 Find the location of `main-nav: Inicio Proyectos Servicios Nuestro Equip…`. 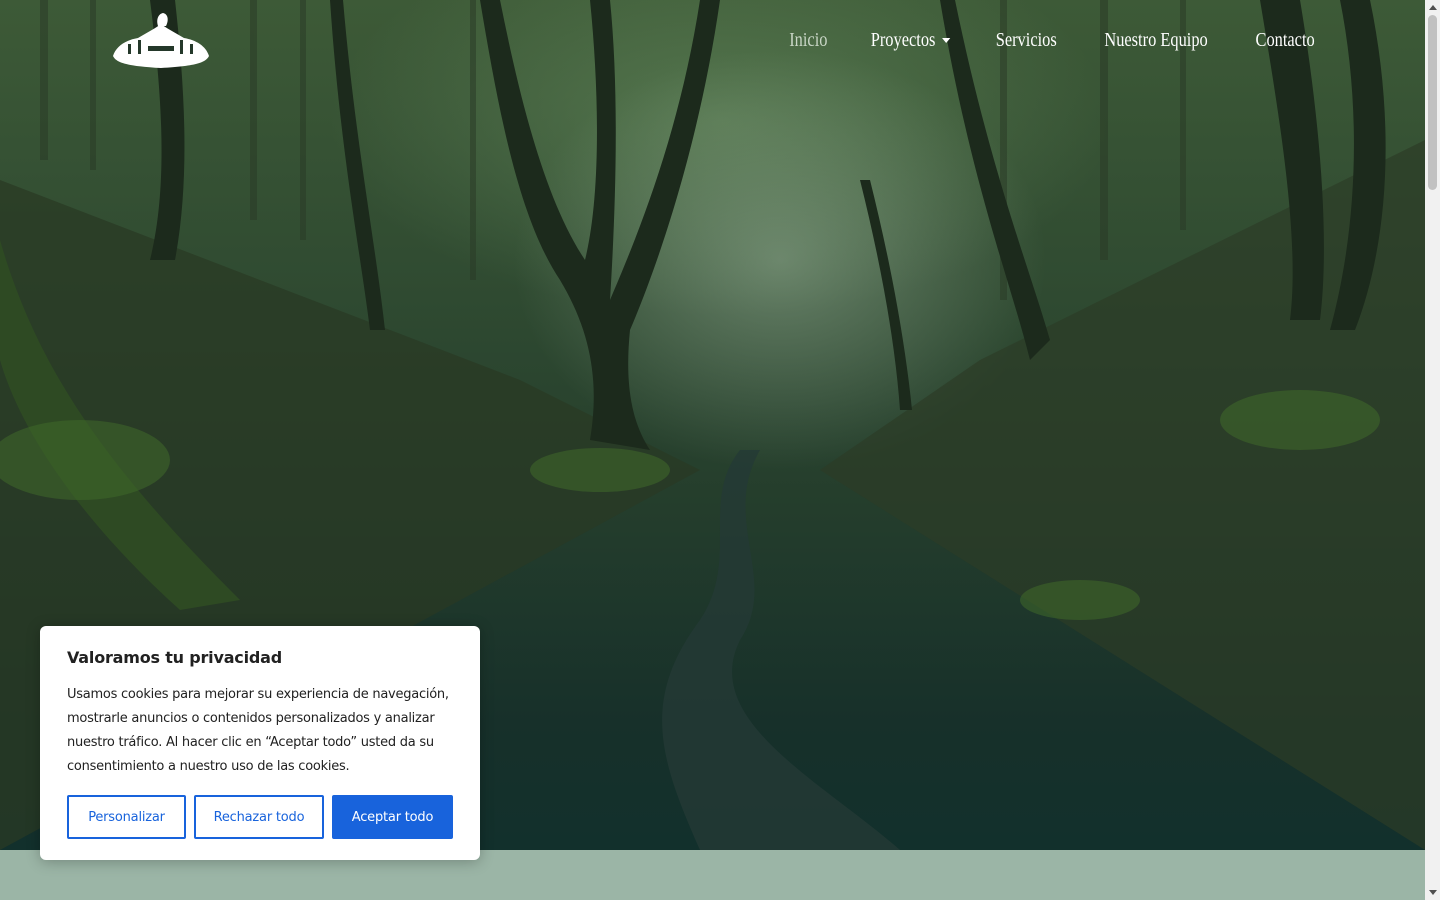

main-nav: Inicio Proyectos Servicios Nuestro Equip… is located at coordinates (1053, 40).